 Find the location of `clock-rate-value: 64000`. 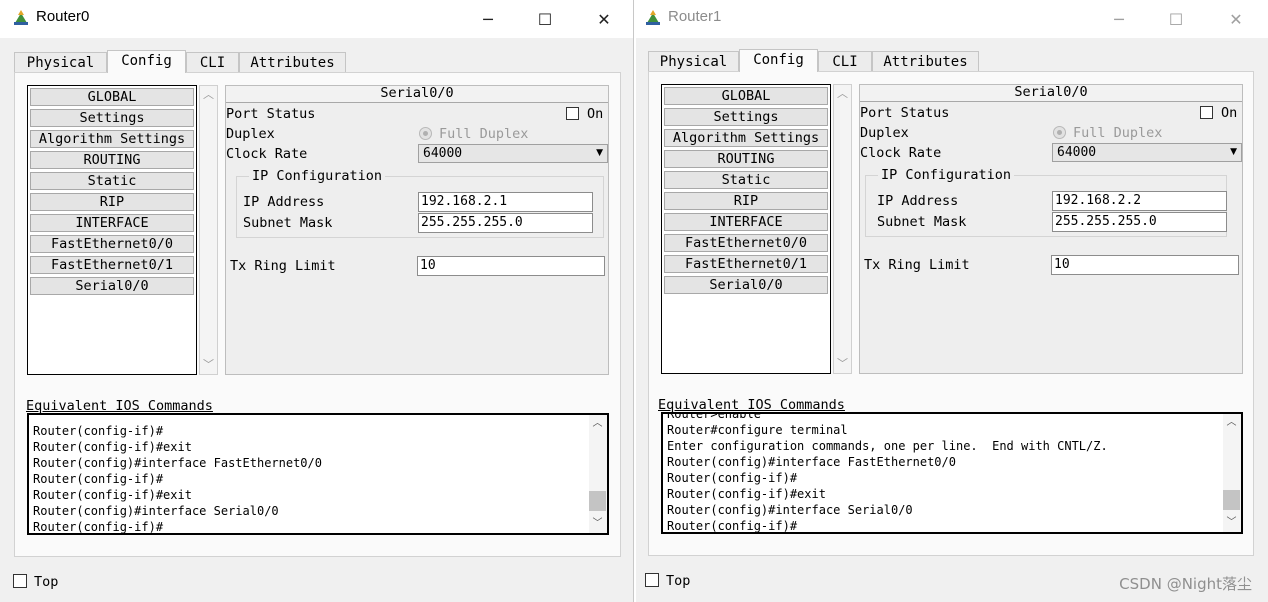

clock-rate-value: 64000 is located at coordinates (443, 153).